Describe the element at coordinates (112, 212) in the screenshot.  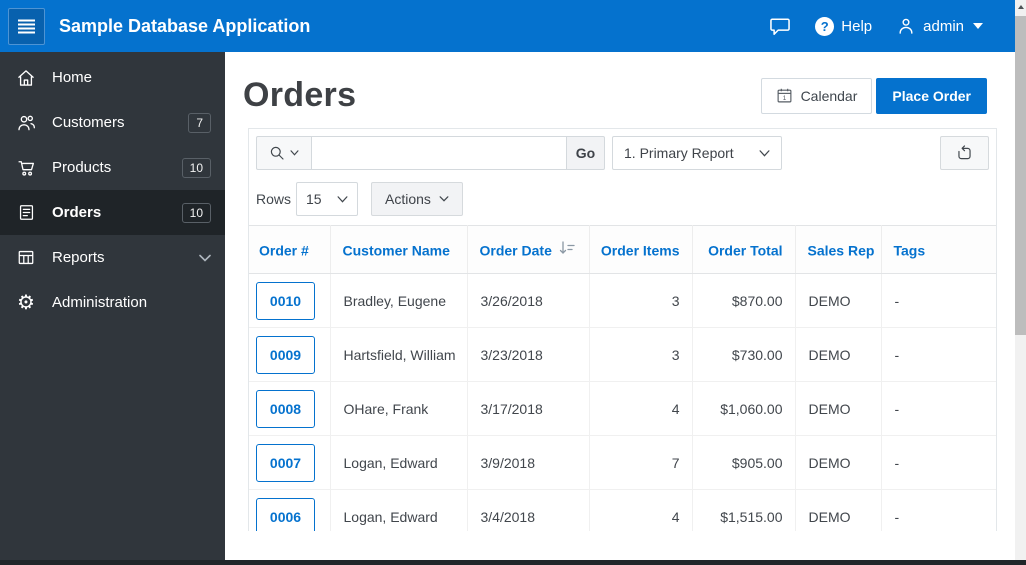
I see `sidebar-item-orders: Orders 10` at that location.